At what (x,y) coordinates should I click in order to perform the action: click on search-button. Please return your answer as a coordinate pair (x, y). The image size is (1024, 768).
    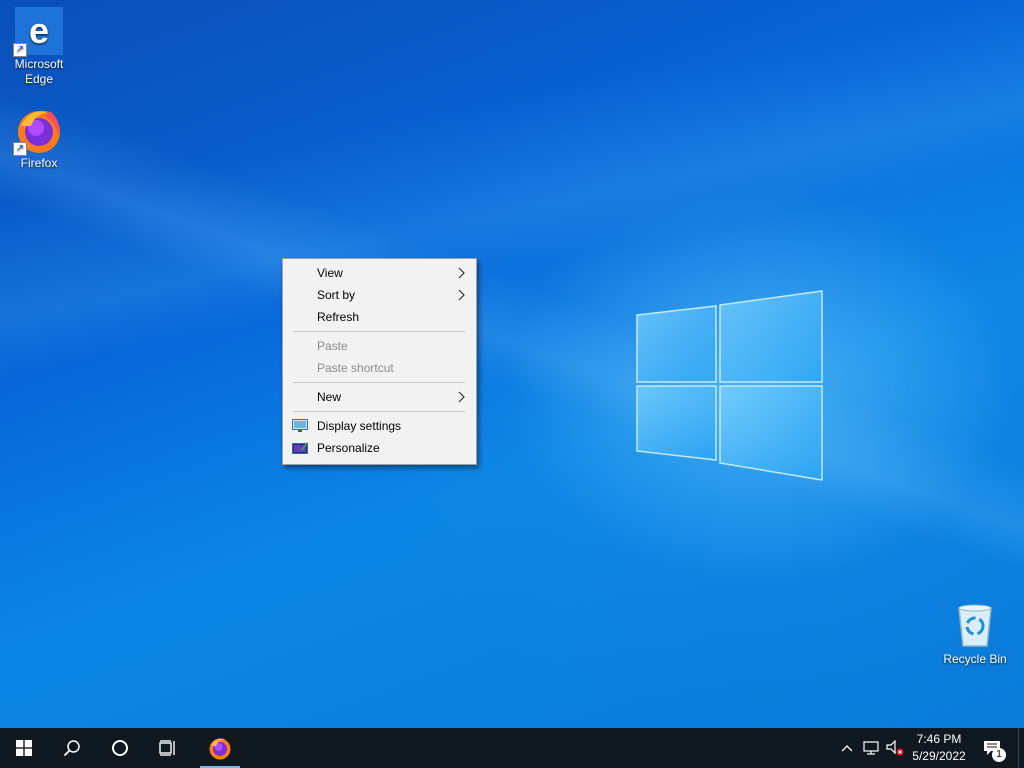
    Looking at the image, I should click on (72, 748).